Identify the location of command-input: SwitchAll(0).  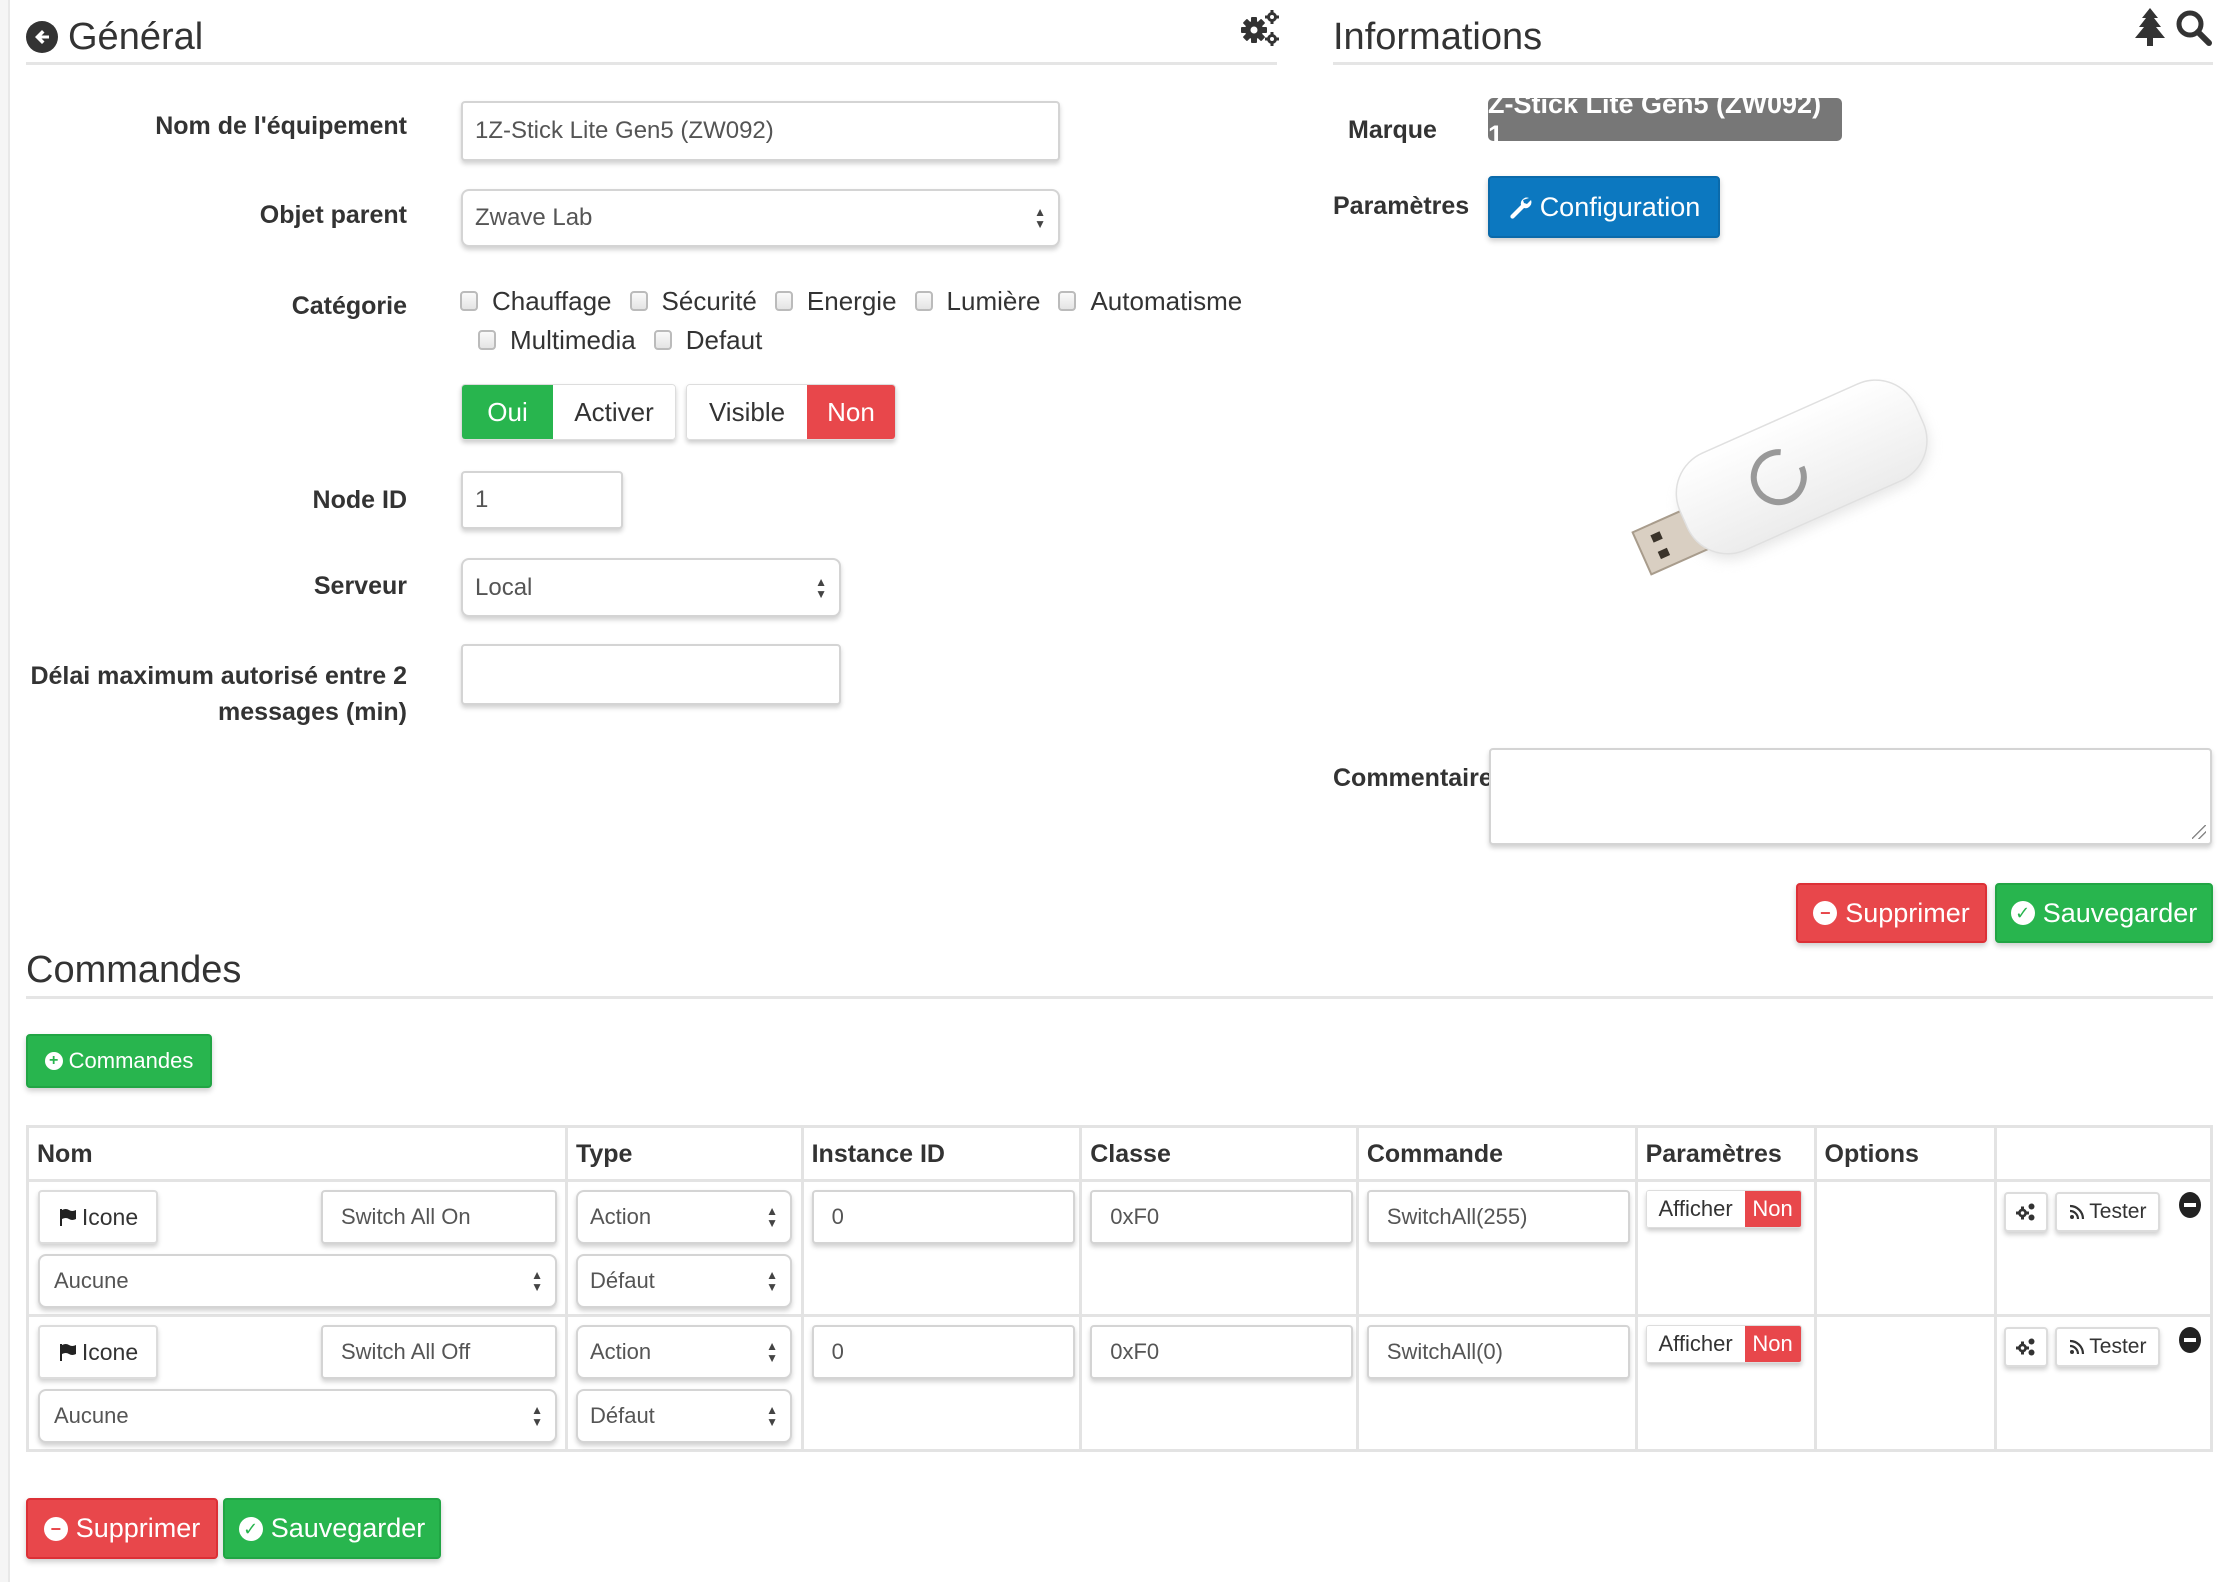
(1498, 1352).